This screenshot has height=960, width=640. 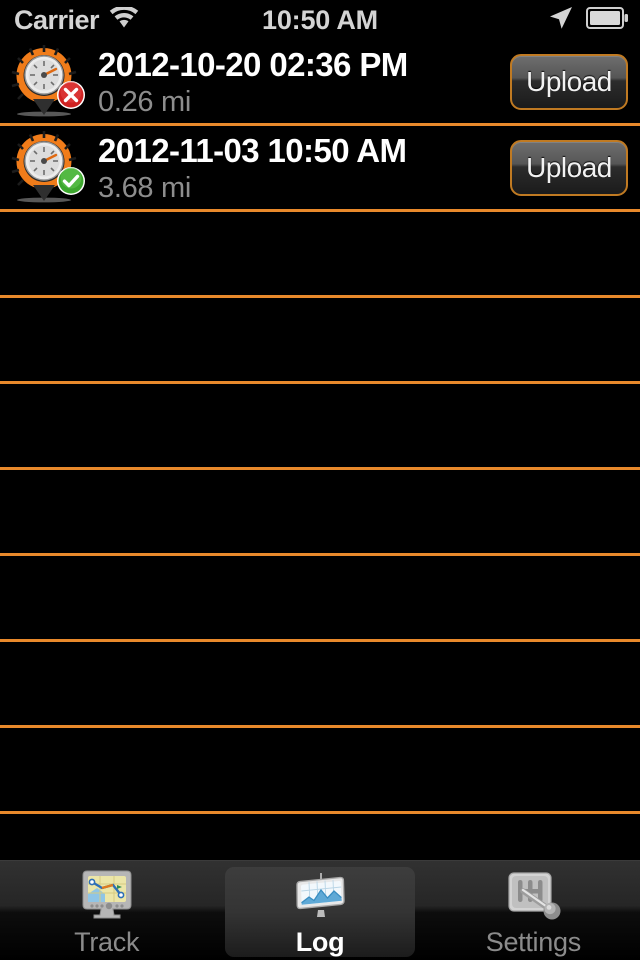 I want to click on row-distance: 0.26 mi, so click(x=144, y=101).